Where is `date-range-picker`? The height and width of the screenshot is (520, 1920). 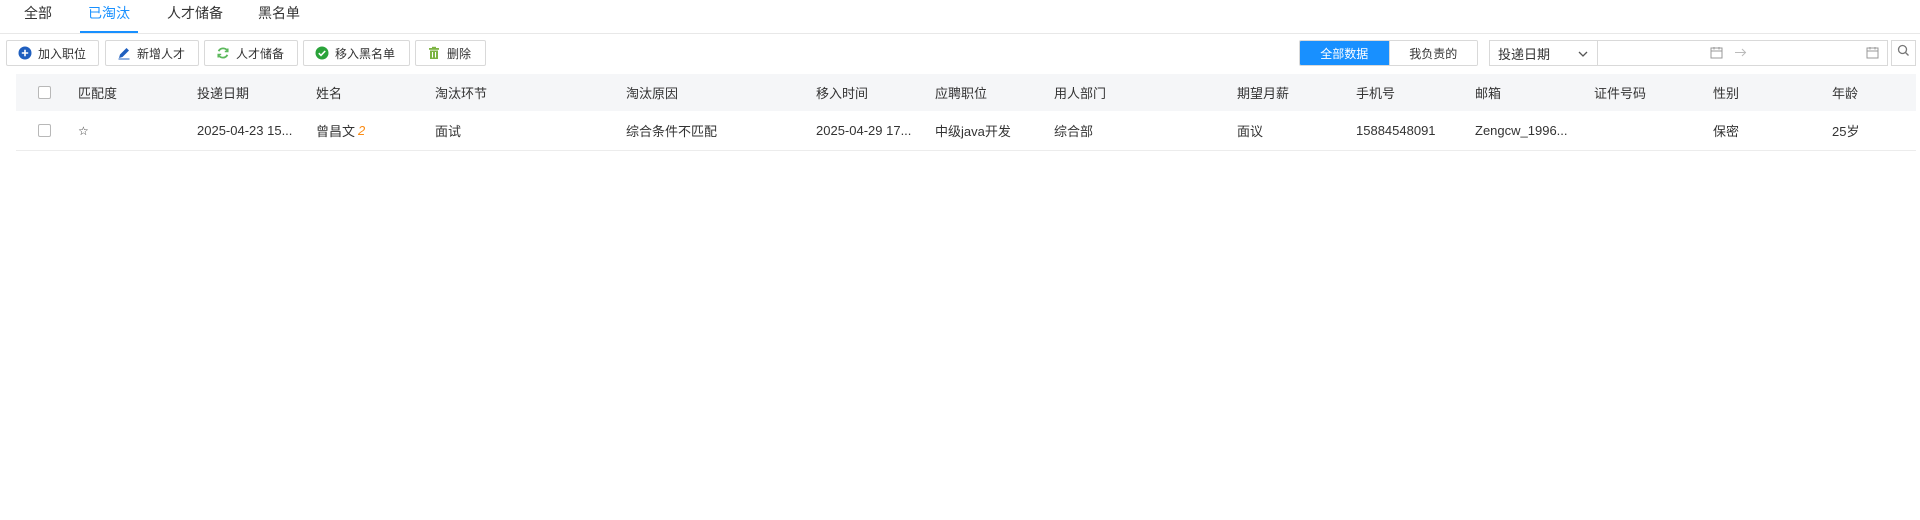
date-range-picker is located at coordinates (1742, 53).